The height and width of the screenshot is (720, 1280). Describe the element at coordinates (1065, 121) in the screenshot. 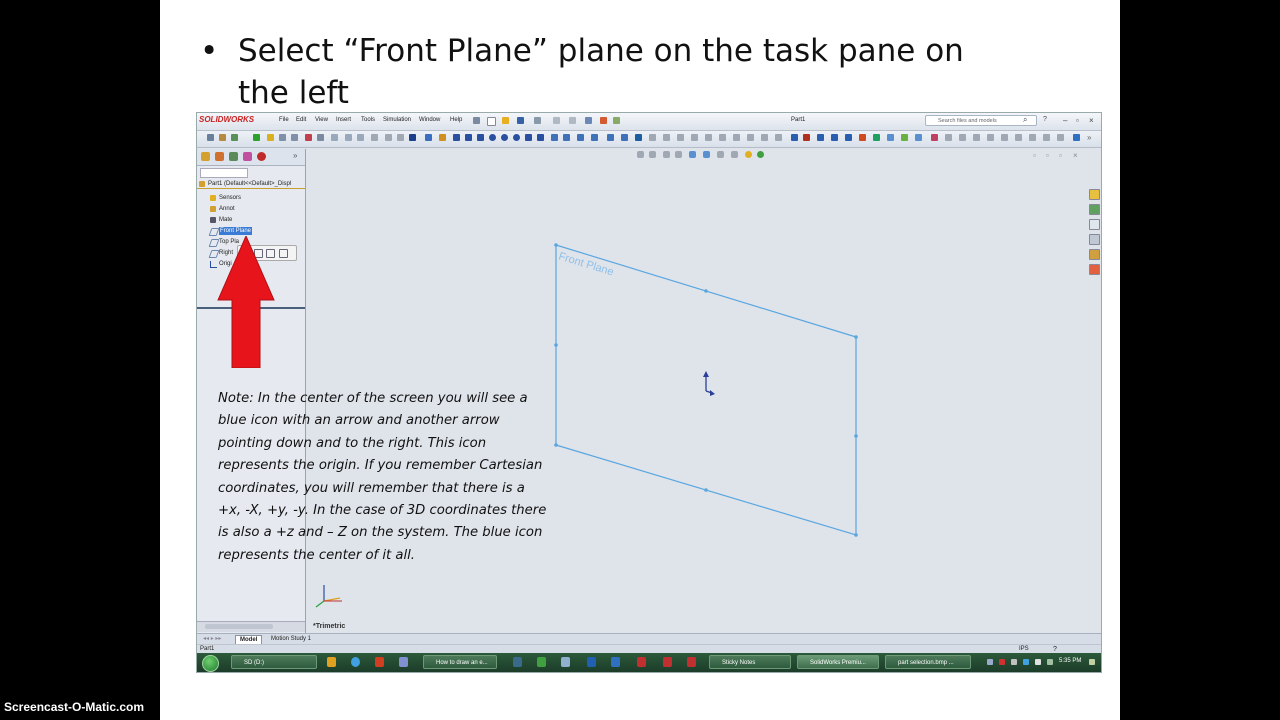

I see `minimize-button: –` at that location.